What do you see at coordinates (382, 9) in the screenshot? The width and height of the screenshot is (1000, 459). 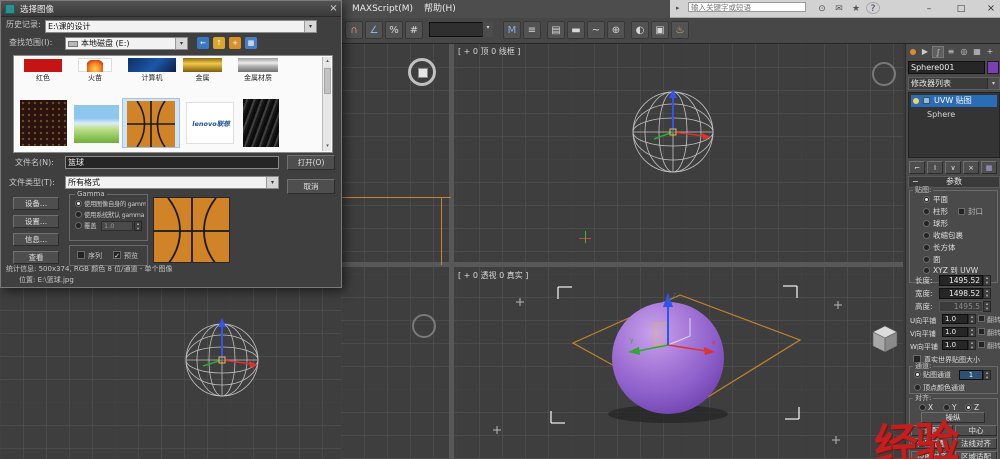 I see `menu-maxscript: MAXScript(M)` at bounding box center [382, 9].